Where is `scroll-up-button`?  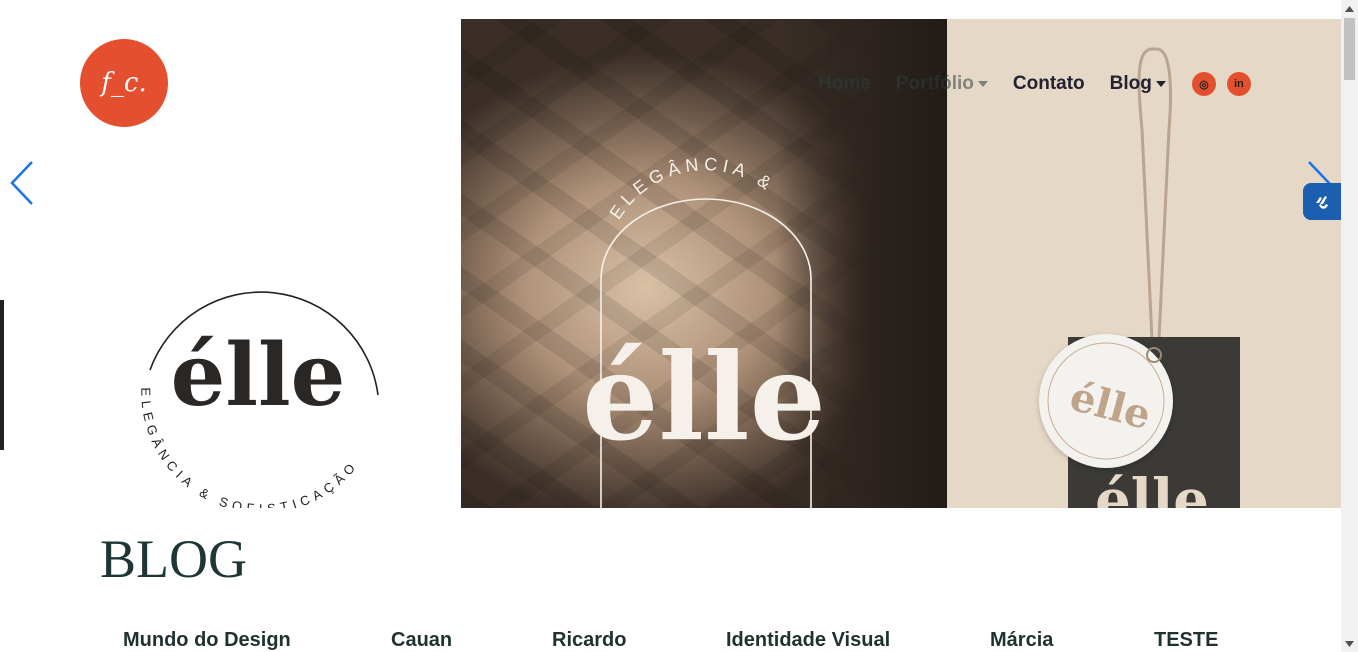 scroll-up-button is located at coordinates (1349, 8).